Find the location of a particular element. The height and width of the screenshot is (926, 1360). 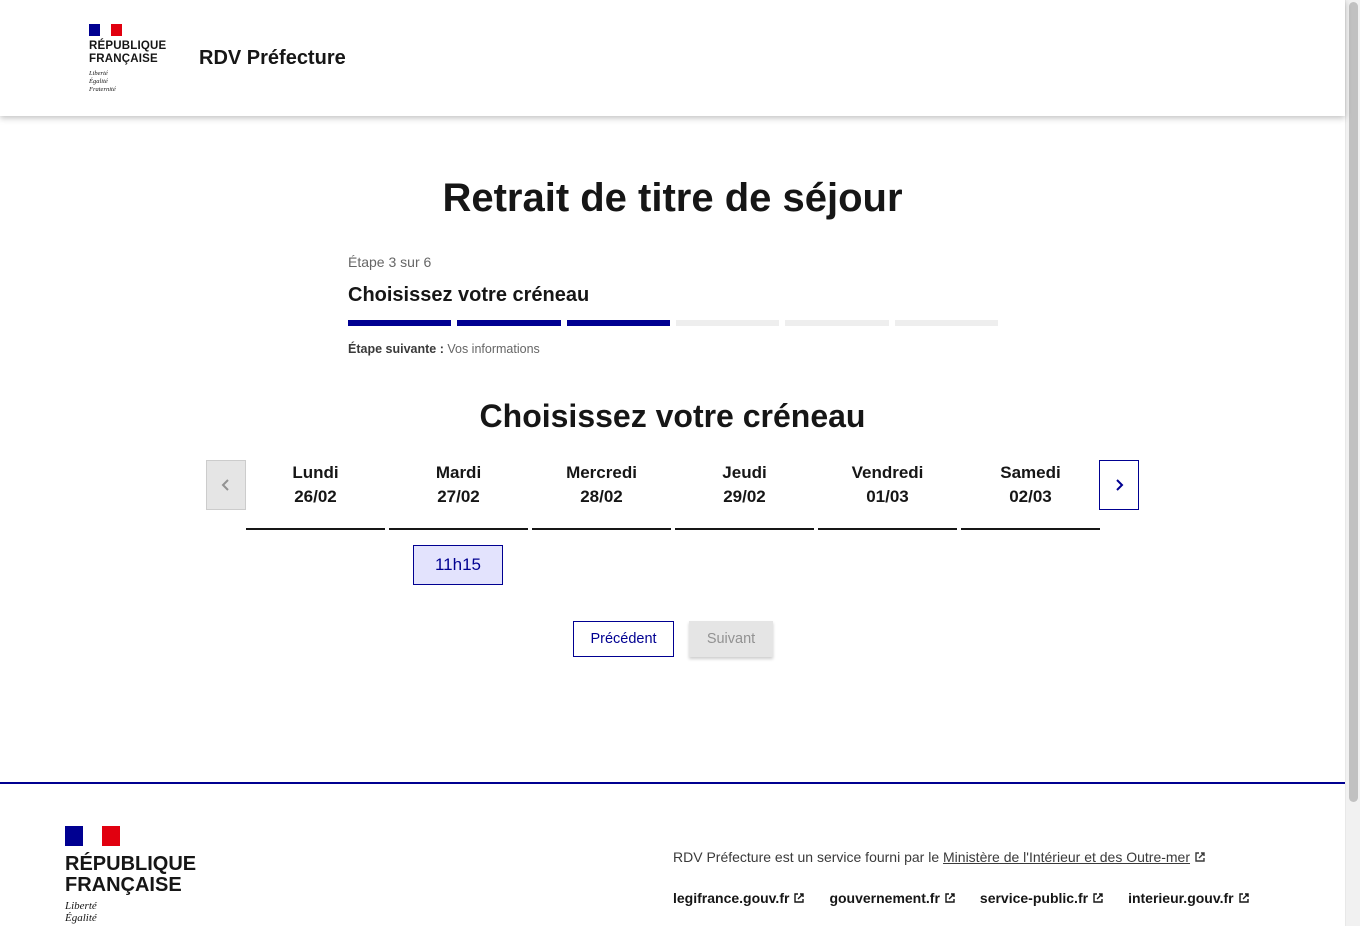

day-column: Jeudi 29/02 is located at coordinates (744, 495).